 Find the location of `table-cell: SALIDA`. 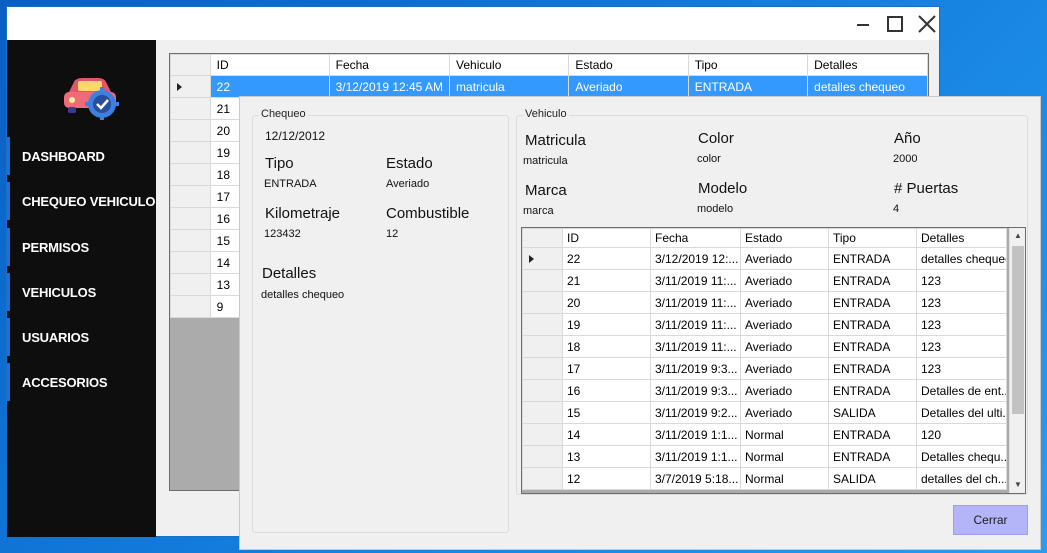

table-cell: SALIDA is located at coordinates (872, 412).